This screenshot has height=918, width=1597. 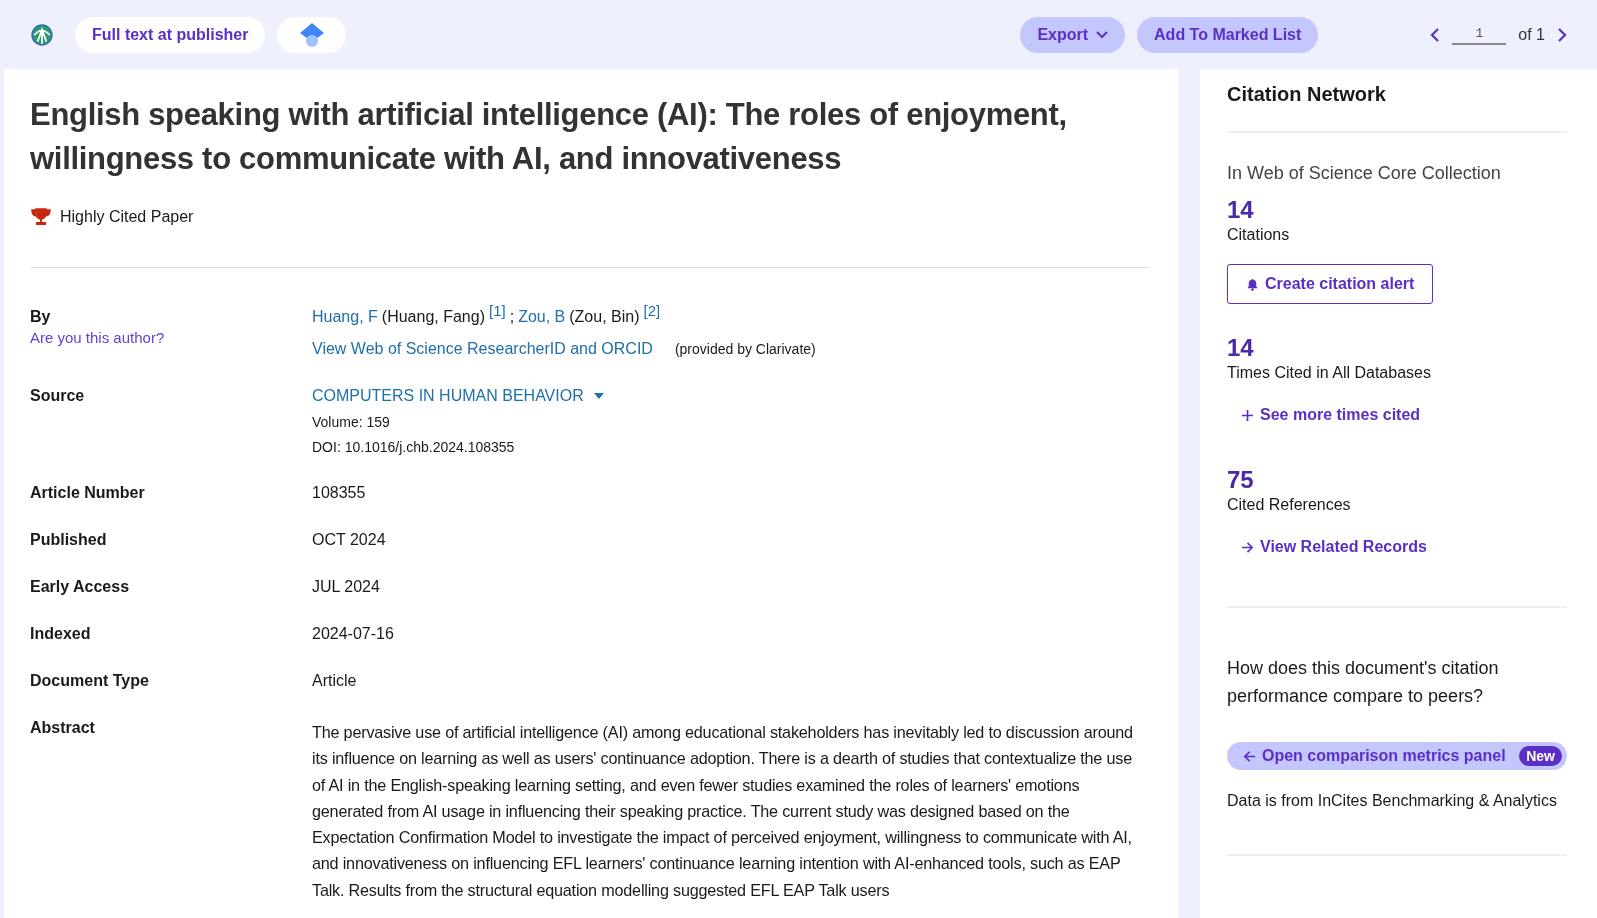 I want to click on field-value: 2024-07-16, so click(x=353, y=634).